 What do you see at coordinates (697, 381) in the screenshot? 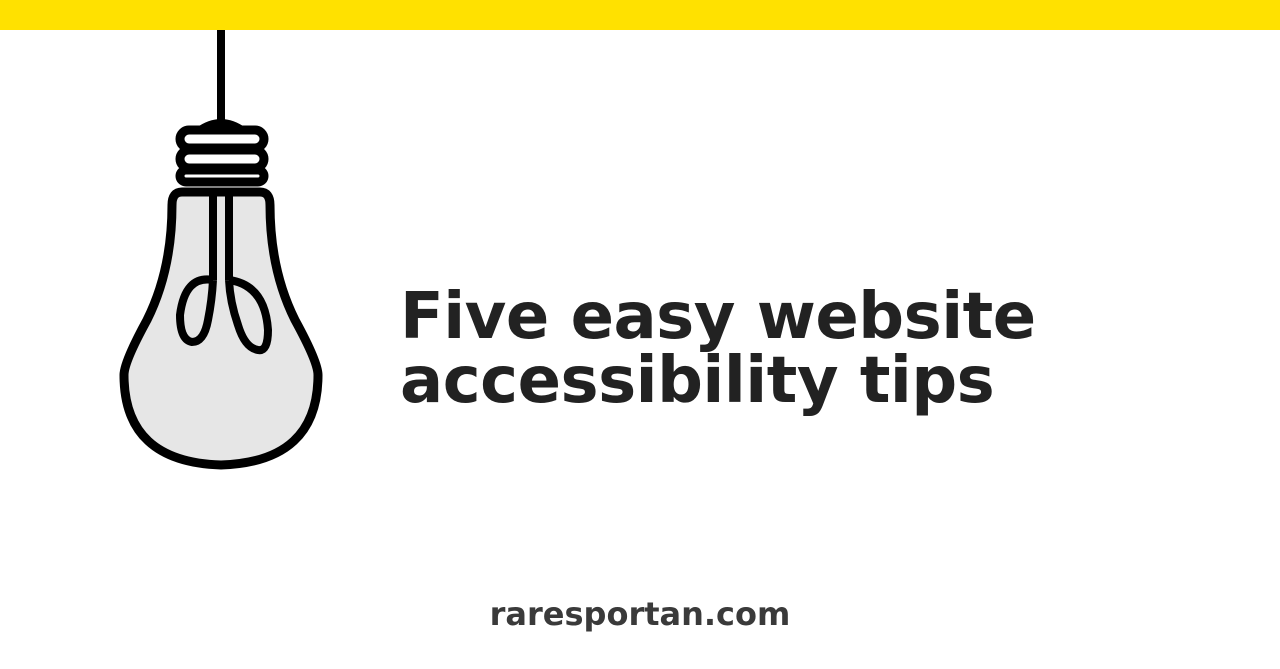
I see `headline-line-2: accessibility tips` at bounding box center [697, 381].